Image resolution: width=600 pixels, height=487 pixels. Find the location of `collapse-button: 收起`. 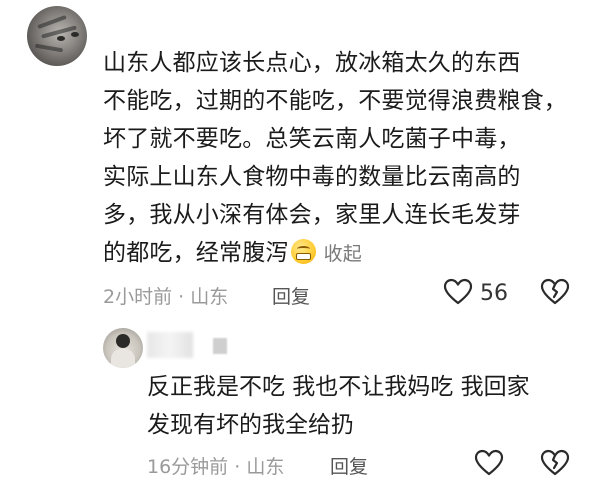

collapse-button: 收起 is located at coordinates (343, 254).